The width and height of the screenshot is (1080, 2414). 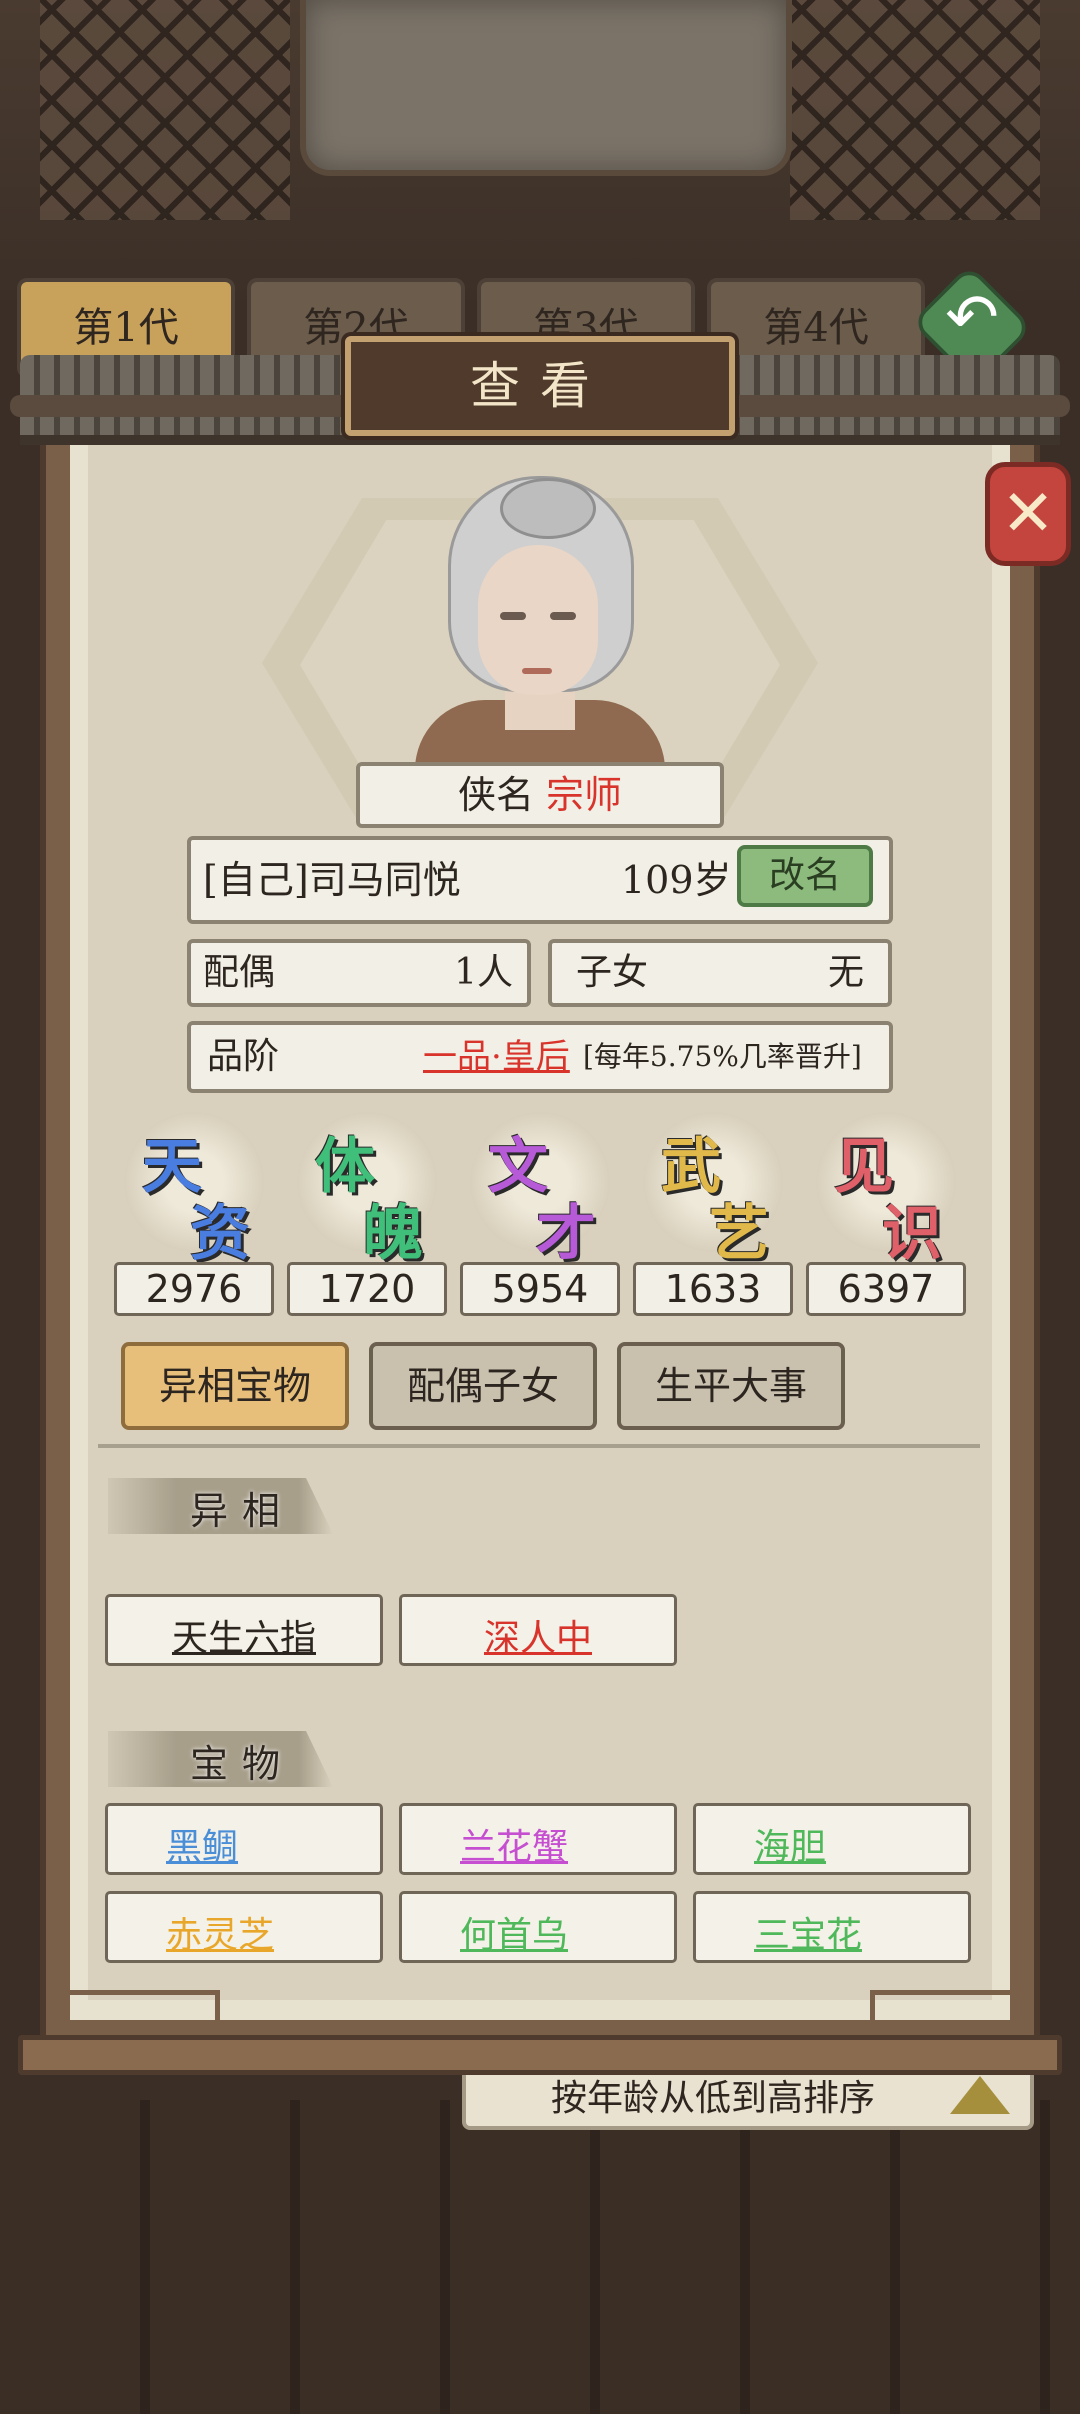 What do you see at coordinates (367, 1289) in the screenshot?
I see `stat-physique-value: 1720` at bounding box center [367, 1289].